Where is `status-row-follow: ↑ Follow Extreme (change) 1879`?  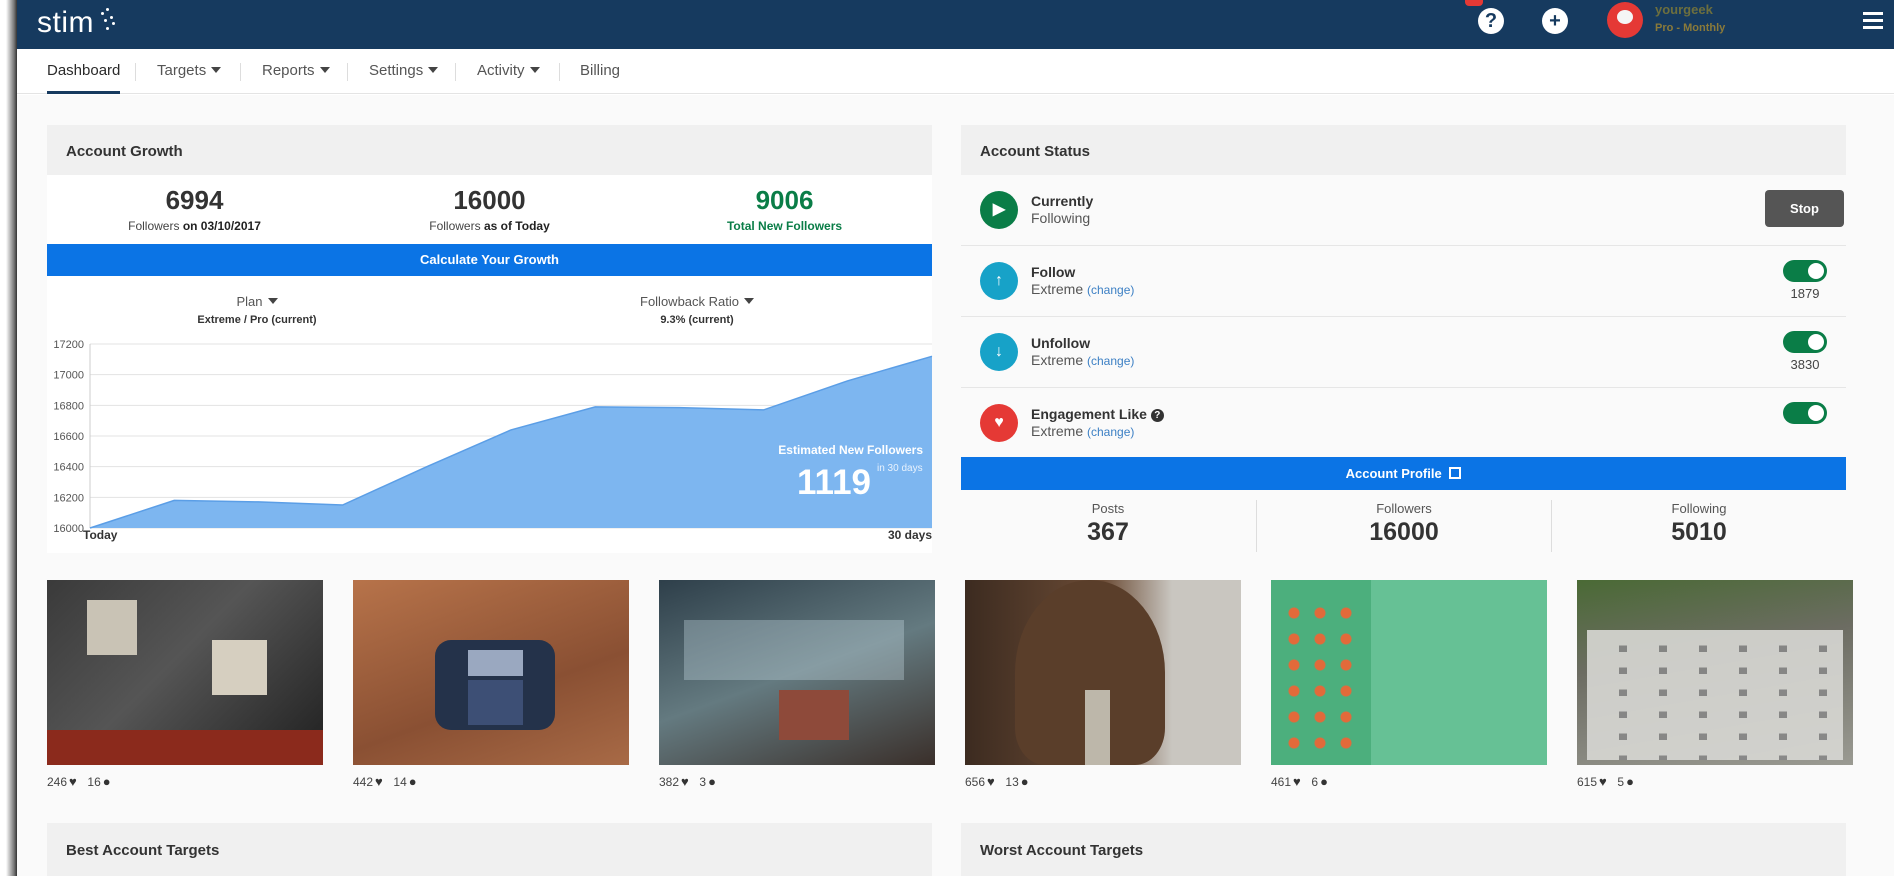
status-row-follow: ↑ Follow Extreme (change) 1879 is located at coordinates (1403, 281).